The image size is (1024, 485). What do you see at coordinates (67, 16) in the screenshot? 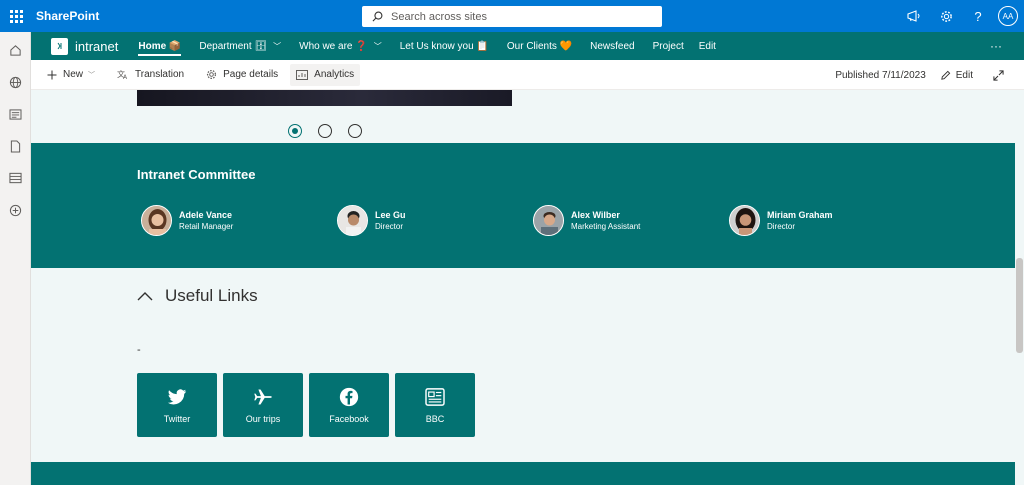
I see `sharepoint-brand-link: SharePoint` at bounding box center [67, 16].